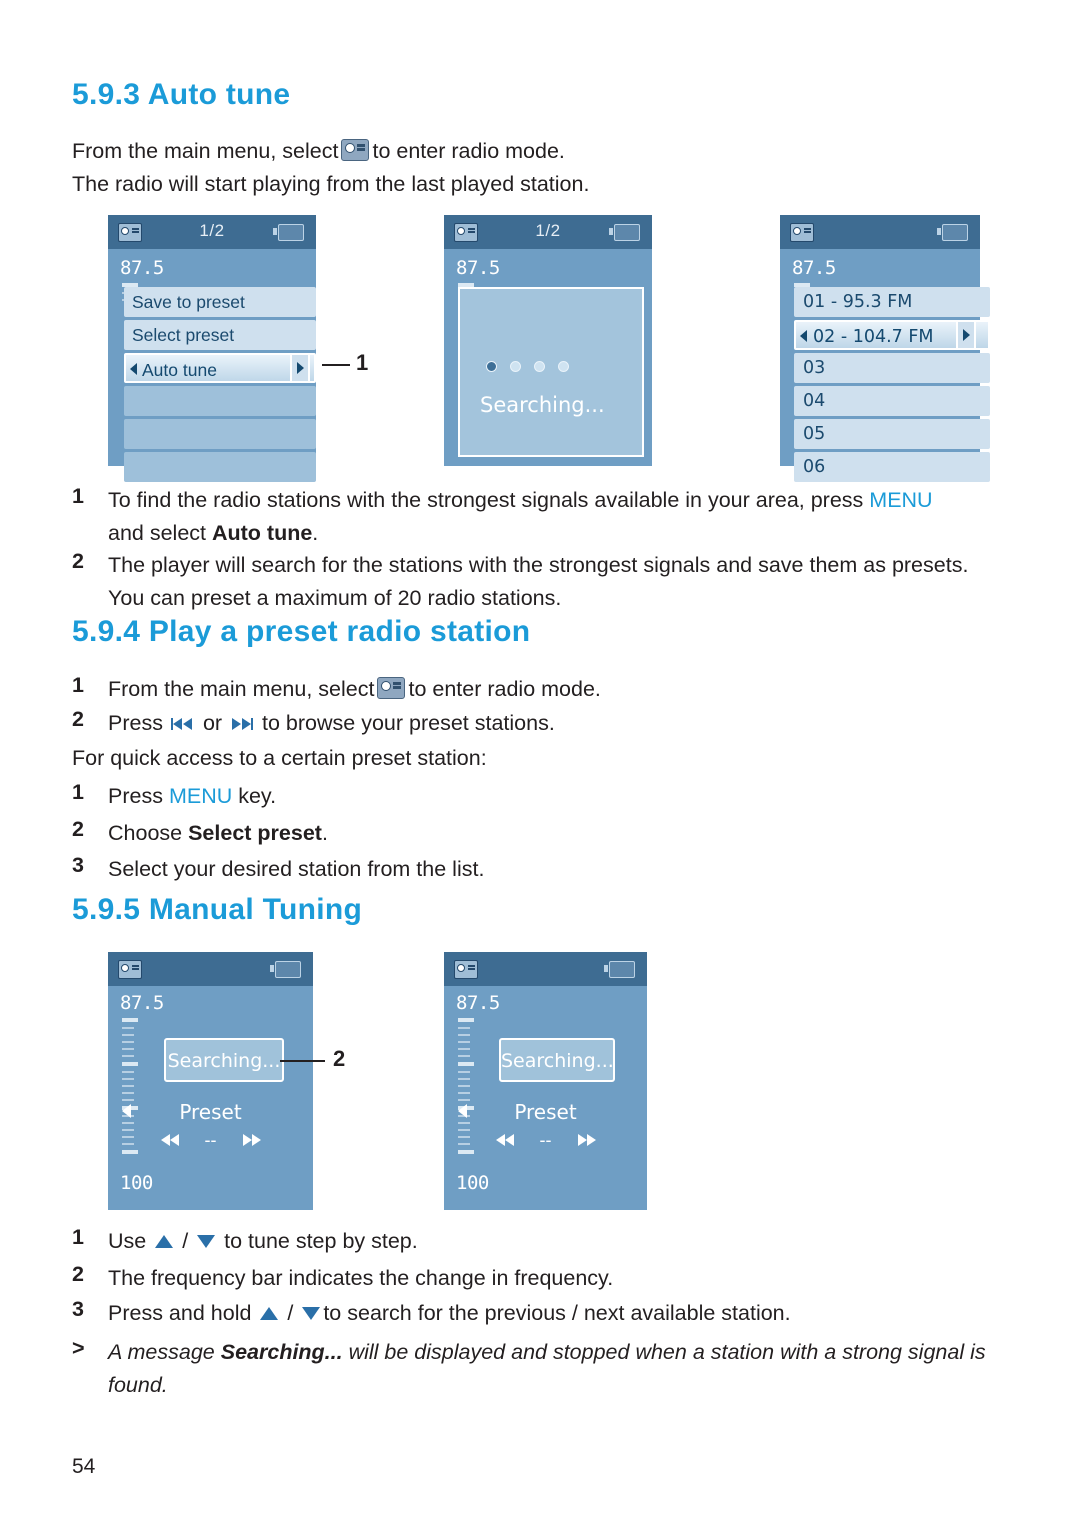 The image size is (1080, 1527). I want to click on next-track-icon, so click(242, 719).